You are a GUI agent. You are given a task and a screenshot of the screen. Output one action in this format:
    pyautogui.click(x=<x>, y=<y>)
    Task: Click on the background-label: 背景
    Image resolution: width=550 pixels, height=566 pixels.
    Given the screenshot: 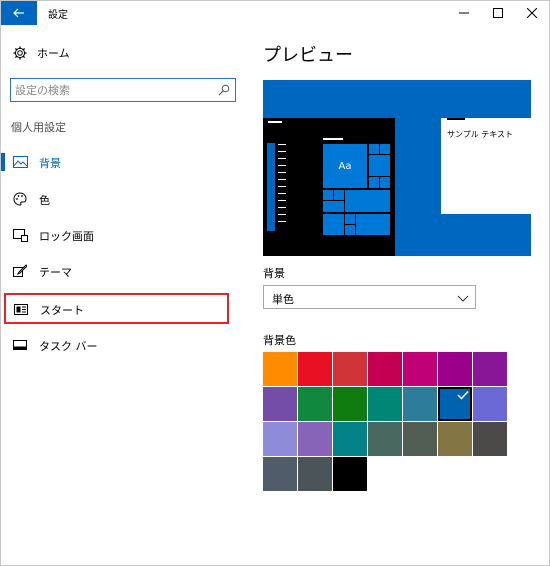 What is the action you would take?
    pyautogui.click(x=274, y=273)
    